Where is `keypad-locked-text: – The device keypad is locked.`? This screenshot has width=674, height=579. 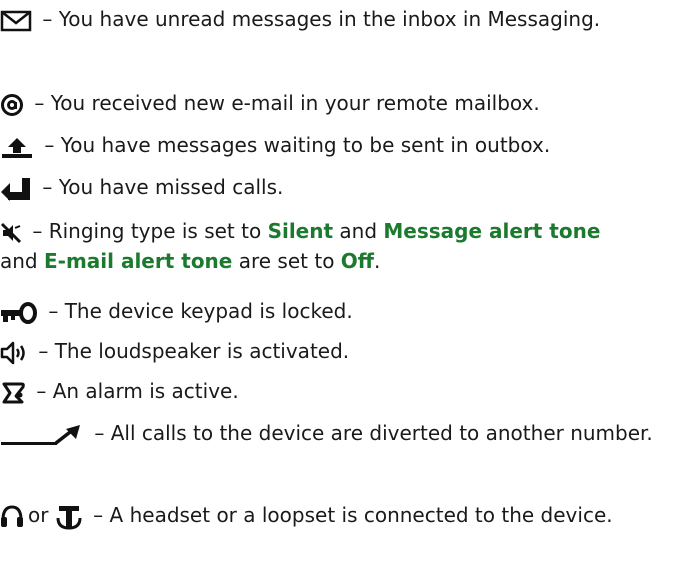
keypad-locked-text: – The device keypad is locked. is located at coordinates (197, 311).